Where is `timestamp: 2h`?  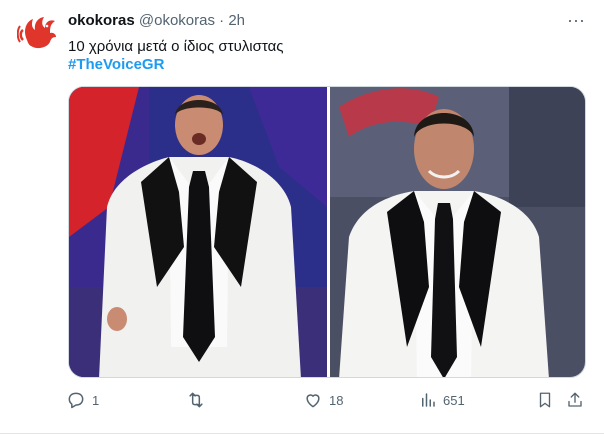
timestamp: 2h is located at coordinates (236, 20).